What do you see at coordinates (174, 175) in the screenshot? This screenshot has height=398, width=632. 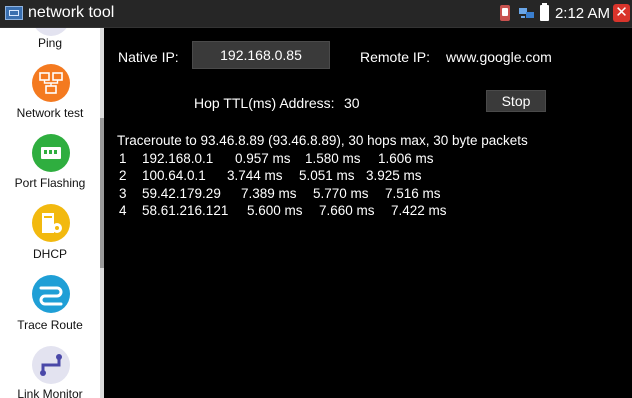 I see `hop-address: 100.64.0.1` at bounding box center [174, 175].